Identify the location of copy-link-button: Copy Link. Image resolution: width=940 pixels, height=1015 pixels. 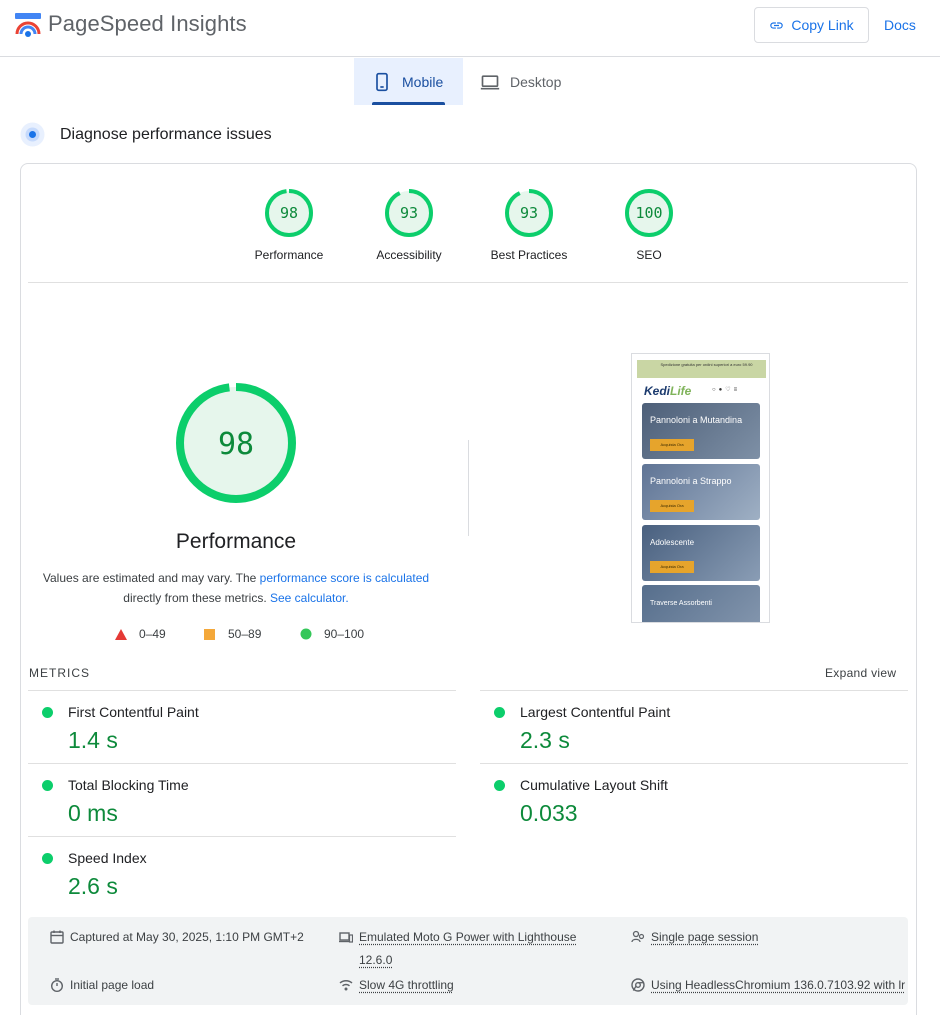
(811, 25).